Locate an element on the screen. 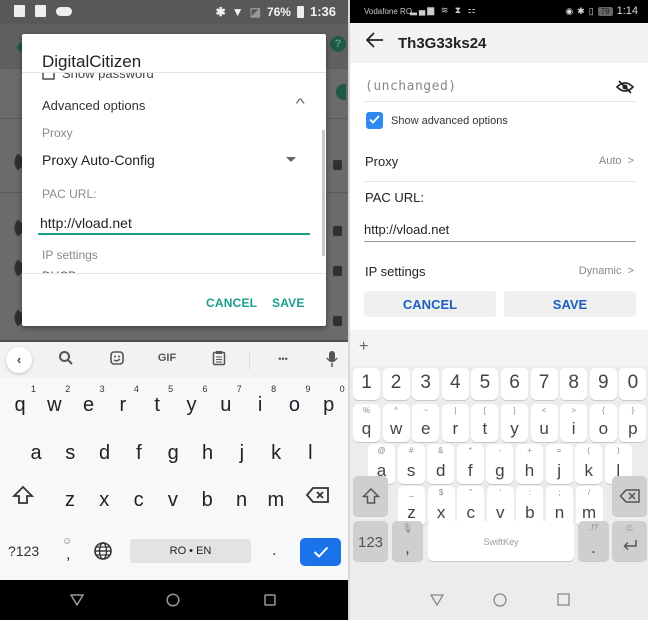  key-r: | r is located at coordinates (455, 423).